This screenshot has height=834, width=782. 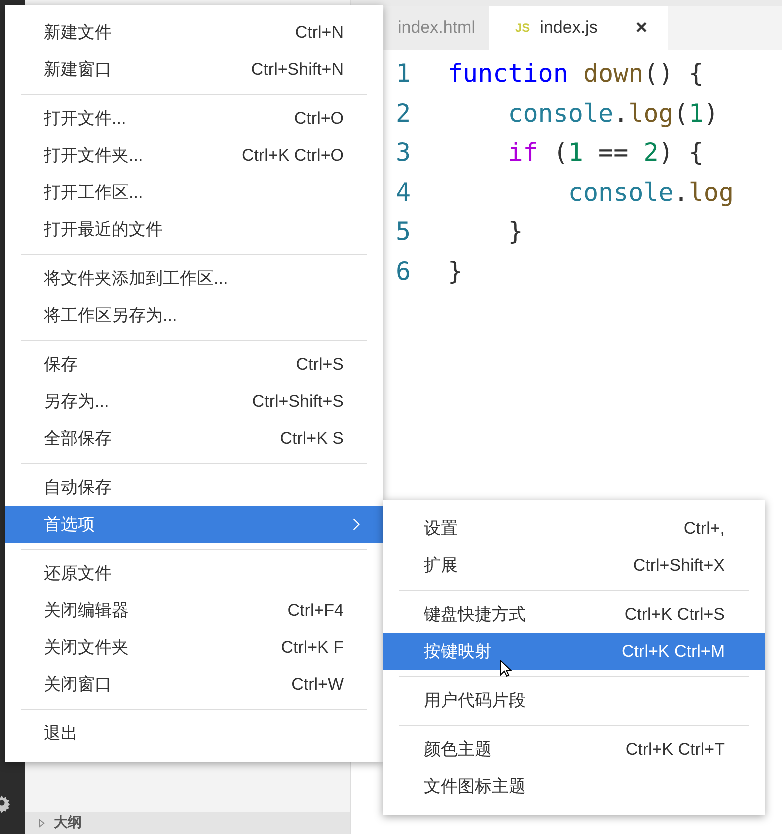 I want to click on line-number: 2, so click(x=403, y=113).